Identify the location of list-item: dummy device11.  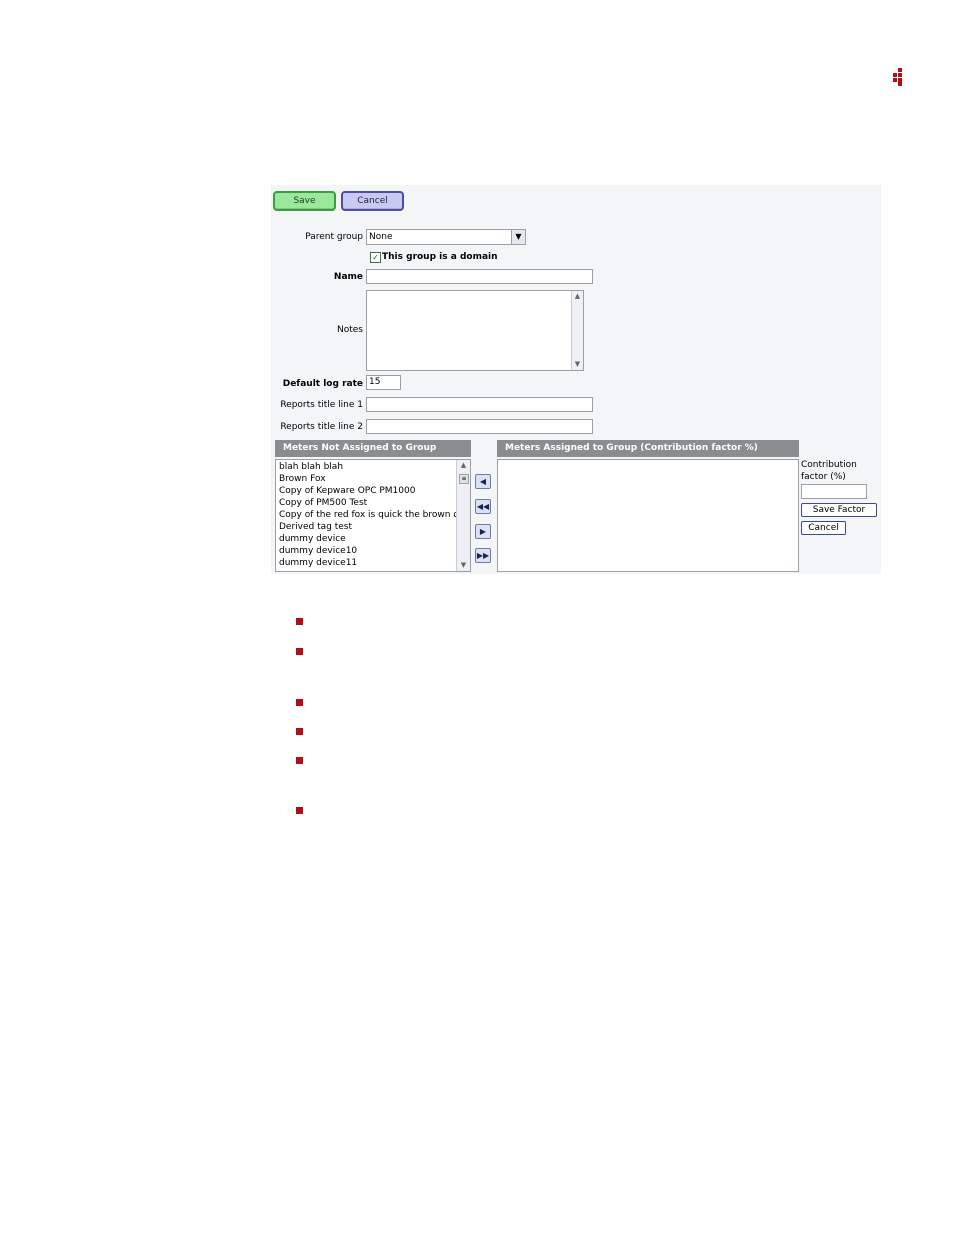
(366, 563).